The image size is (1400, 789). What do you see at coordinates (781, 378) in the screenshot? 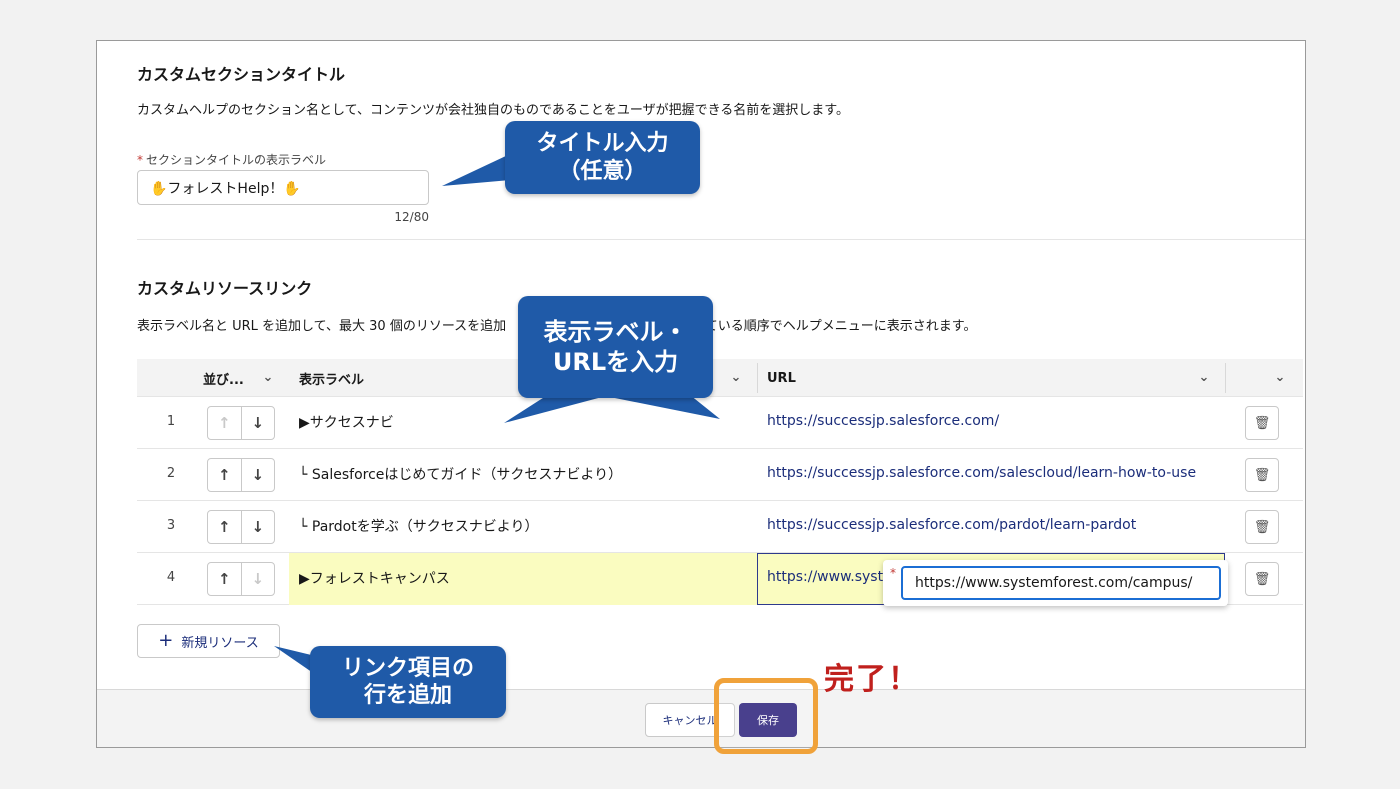
I see `header-url: URL` at bounding box center [781, 378].